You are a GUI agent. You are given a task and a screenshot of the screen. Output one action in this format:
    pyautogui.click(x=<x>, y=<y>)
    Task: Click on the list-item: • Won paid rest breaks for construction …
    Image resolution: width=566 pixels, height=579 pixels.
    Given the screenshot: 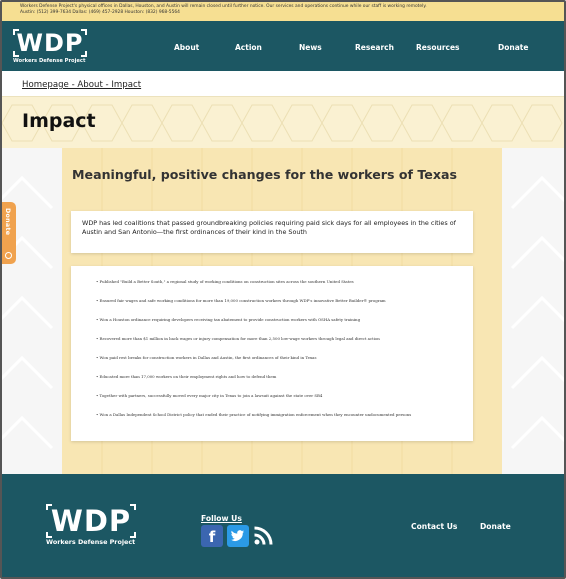 What is the action you would take?
    pyautogui.click(x=206, y=357)
    